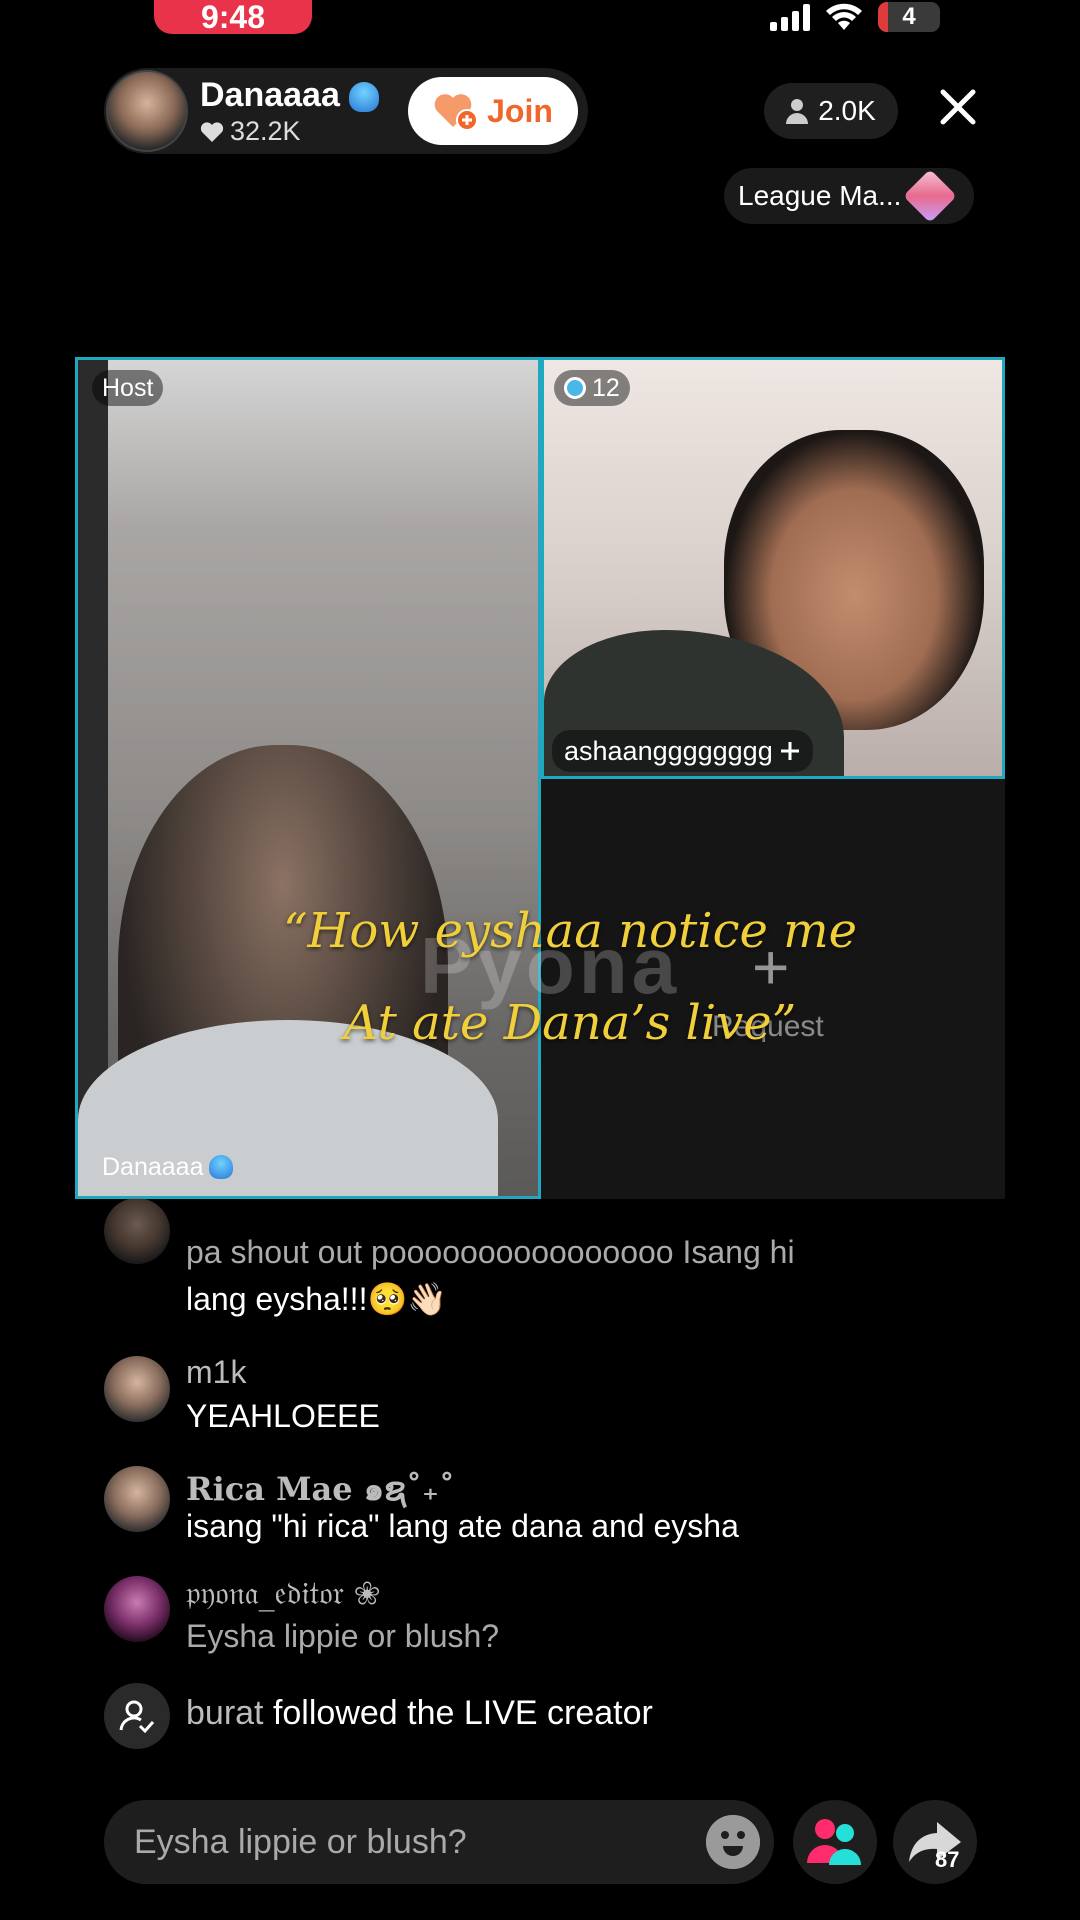 This screenshot has width=1080, height=1920. Describe the element at coordinates (343, 1636) in the screenshot. I see `comment-text: Eysha lippie or blush?` at that location.